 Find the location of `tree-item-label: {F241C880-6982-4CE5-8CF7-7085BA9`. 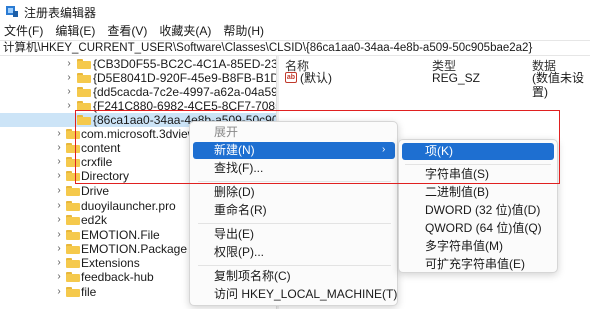

tree-item-label: {F241C880-6982-4CE5-8CF7-7085BA9 is located at coordinates (184, 106).